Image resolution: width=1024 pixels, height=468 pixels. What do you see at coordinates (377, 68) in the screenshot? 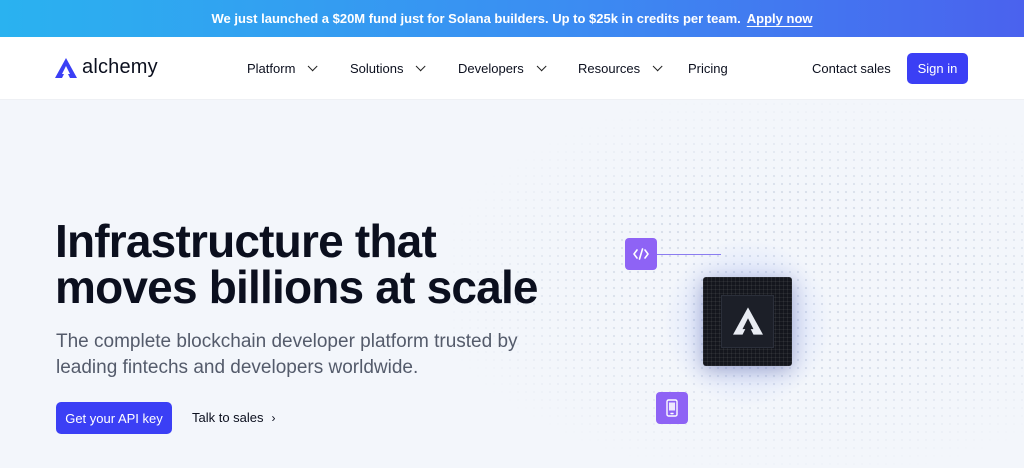
I see `nav-item-label: Solutions` at bounding box center [377, 68].